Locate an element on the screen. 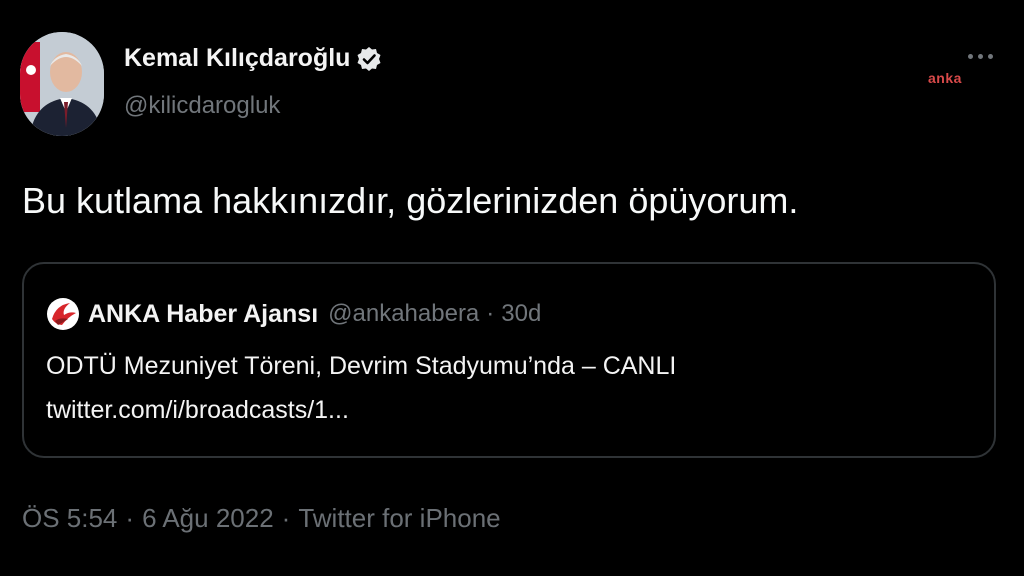  more-horizontal-icon is located at coordinates (970, 56).